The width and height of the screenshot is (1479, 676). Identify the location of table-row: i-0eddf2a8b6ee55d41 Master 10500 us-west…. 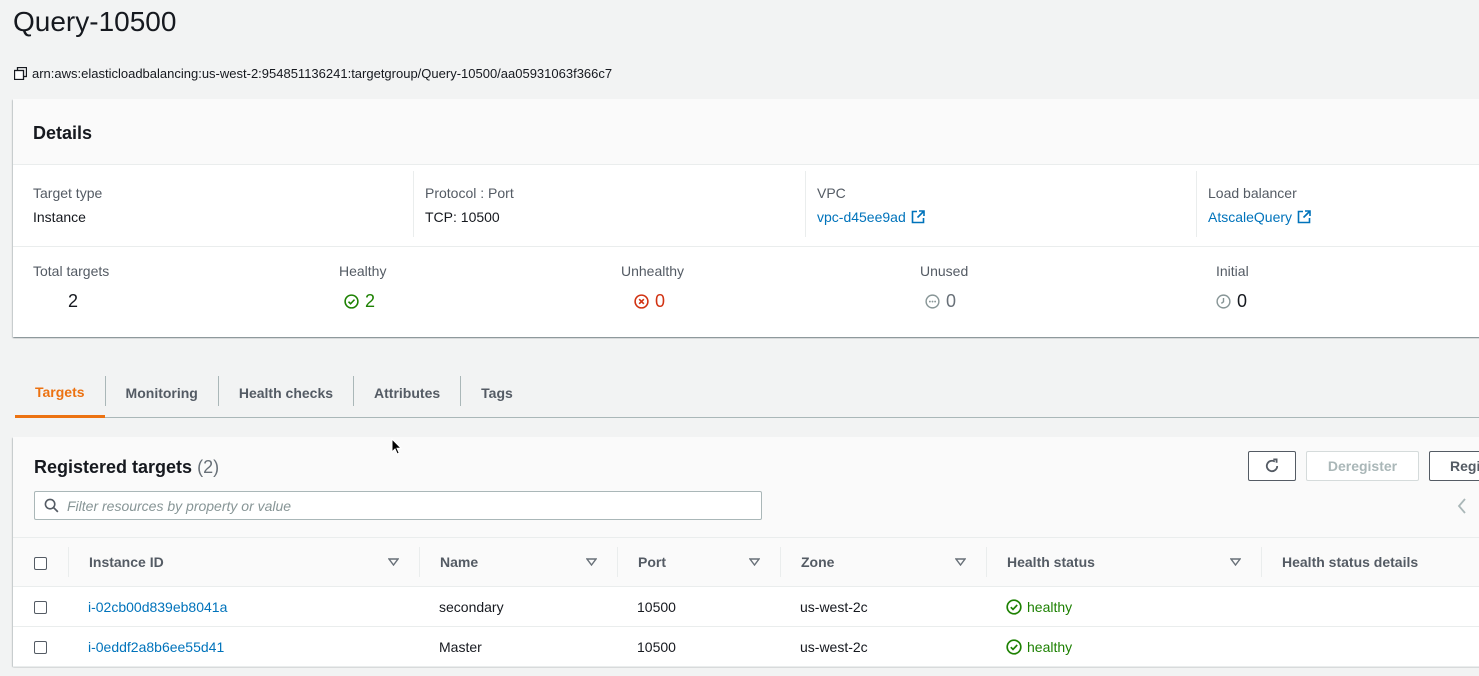
(746, 646).